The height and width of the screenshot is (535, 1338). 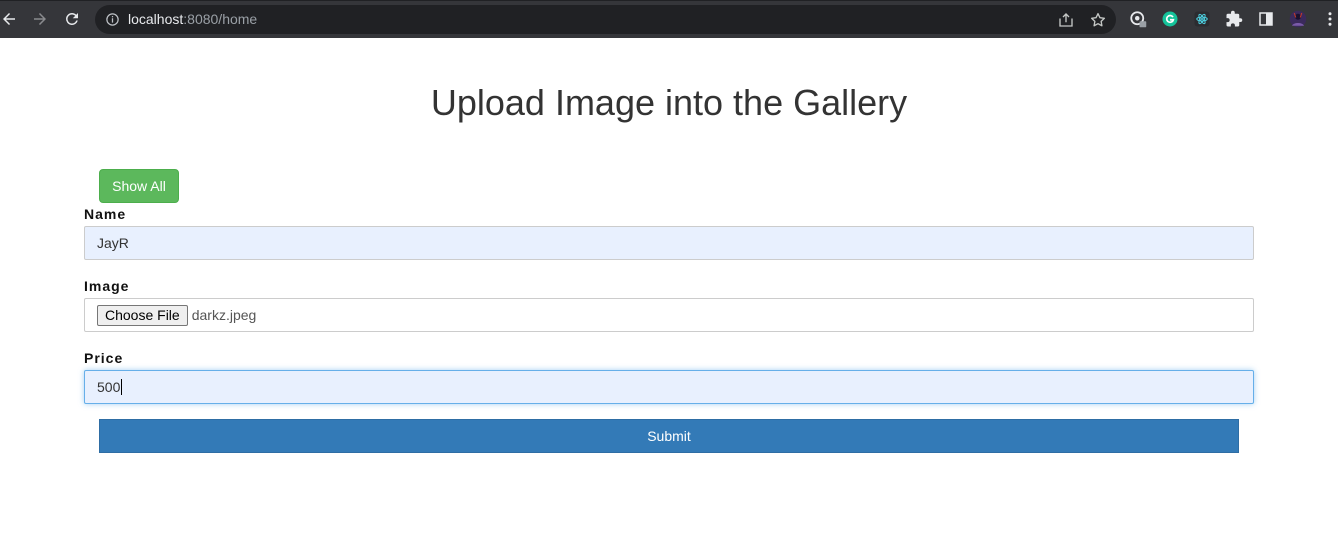 What do you see at coordinates (122, 387) in the screenshot?
I see `text-cursor` at bounding box center [122, 387].